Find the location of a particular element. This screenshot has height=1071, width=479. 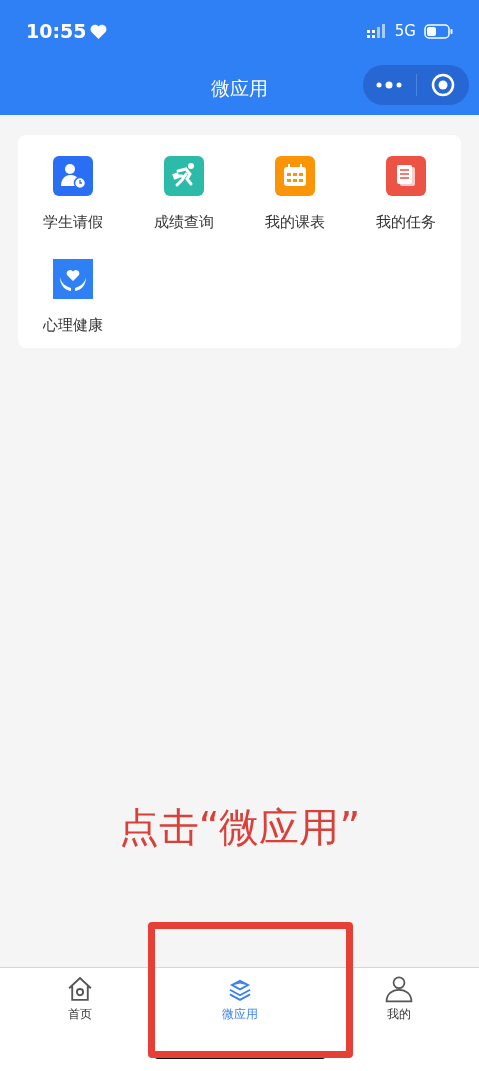

tab-item: 首页 is located at coordinates (80, 999).